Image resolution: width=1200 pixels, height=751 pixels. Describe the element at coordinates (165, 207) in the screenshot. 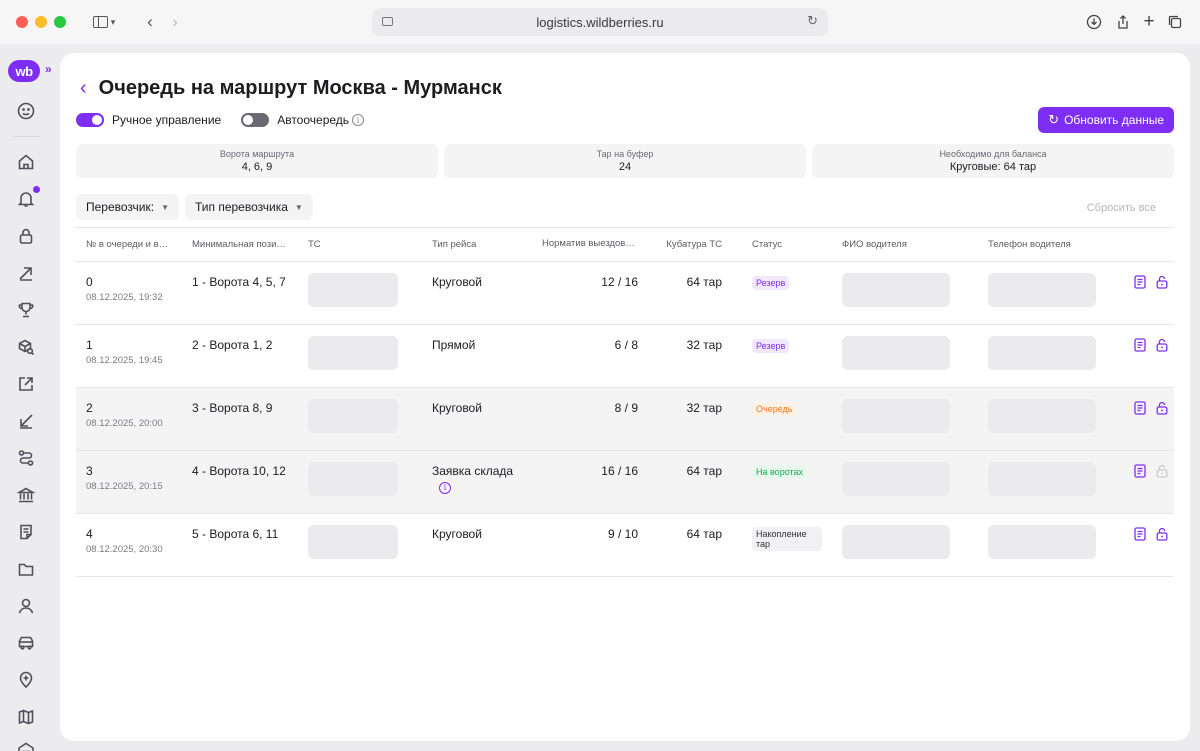

I see `caret-down-icon: ▼` at that location.